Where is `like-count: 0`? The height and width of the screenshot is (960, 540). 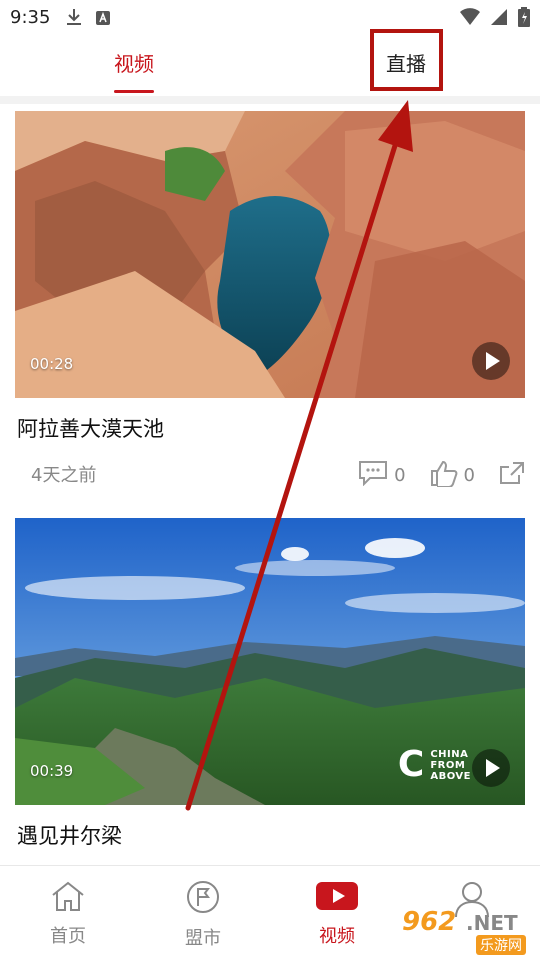 like-count: 0 is located at coordinates (469, 475).